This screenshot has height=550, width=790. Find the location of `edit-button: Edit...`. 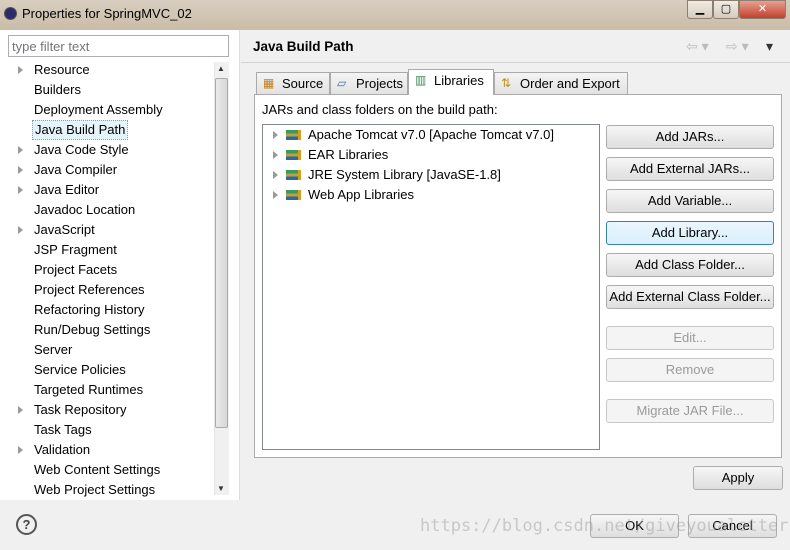

edit-button: Edit... is located at coordinates (690, 338).